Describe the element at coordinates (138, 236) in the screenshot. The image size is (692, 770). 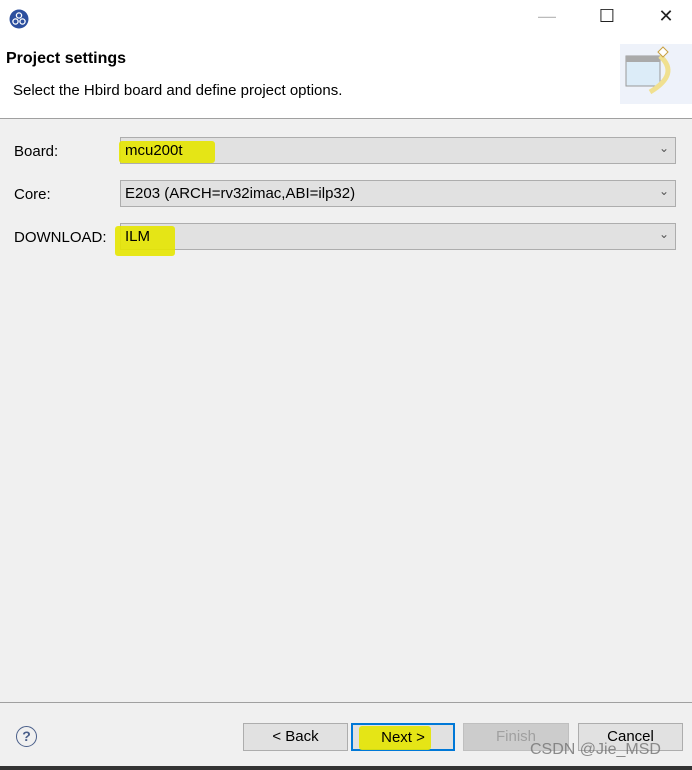
I see `download-value: ILM` at that location.